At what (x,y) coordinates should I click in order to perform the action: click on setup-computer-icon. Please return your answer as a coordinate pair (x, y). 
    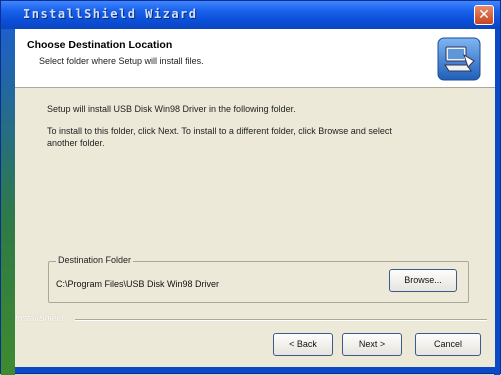
    Looking at the image, I should click on (459, 59).